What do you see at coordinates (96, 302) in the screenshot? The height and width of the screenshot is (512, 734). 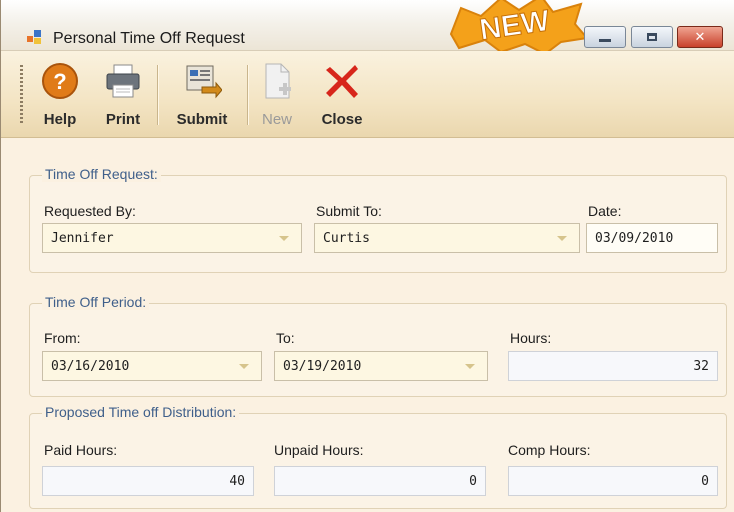 I see `group-title: Time Off Period:` at bounding box center [96, 302].